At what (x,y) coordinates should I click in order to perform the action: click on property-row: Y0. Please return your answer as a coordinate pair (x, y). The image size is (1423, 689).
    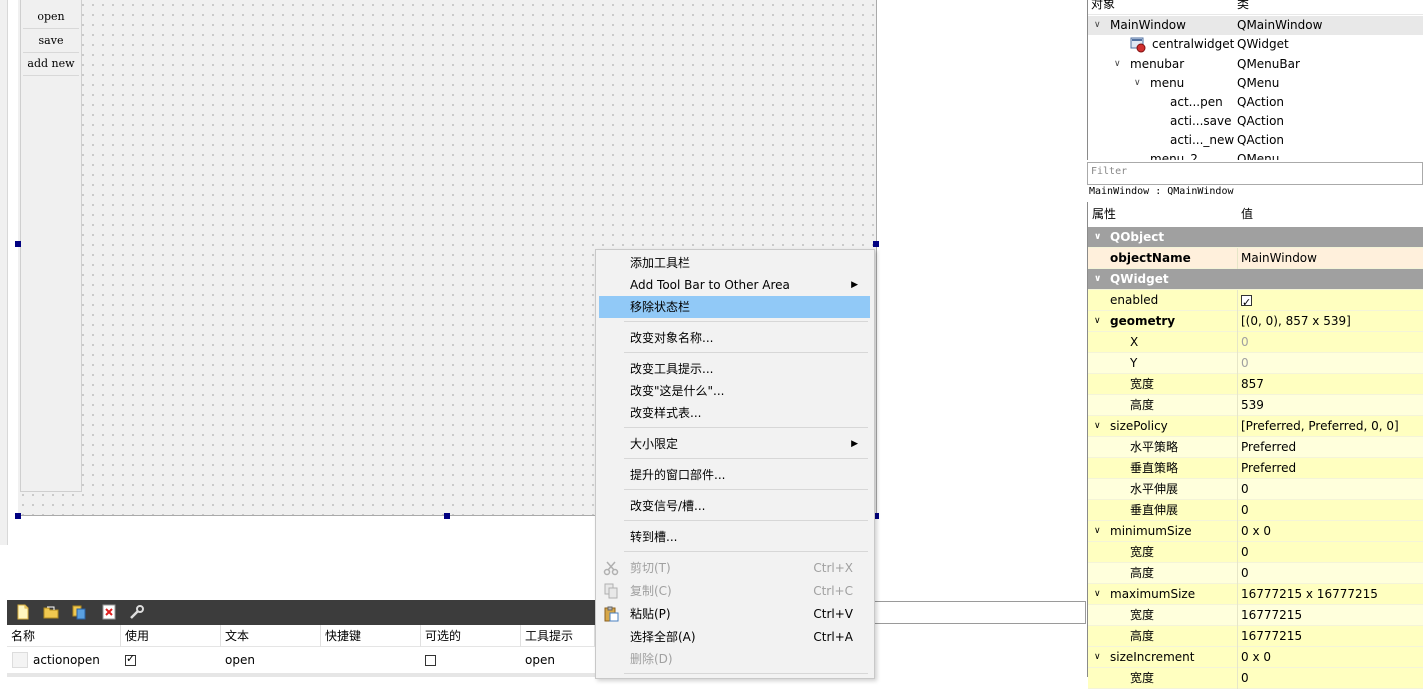
    Looking at the image, I should click on (1255, 363).